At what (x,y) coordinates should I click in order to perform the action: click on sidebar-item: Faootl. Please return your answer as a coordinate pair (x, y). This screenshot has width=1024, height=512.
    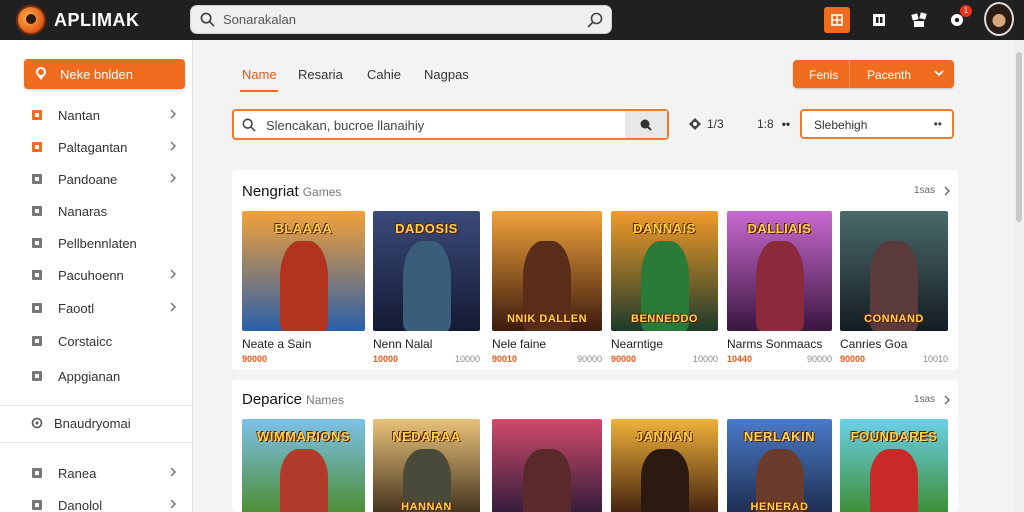
    Looking at the image, I should click on (102, 308).